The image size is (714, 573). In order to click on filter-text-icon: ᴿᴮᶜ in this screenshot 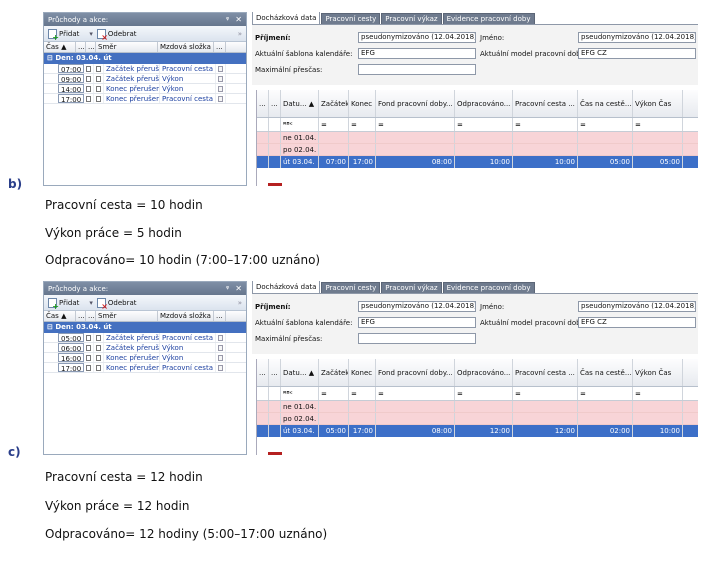, I will do `click(300, 393)`.